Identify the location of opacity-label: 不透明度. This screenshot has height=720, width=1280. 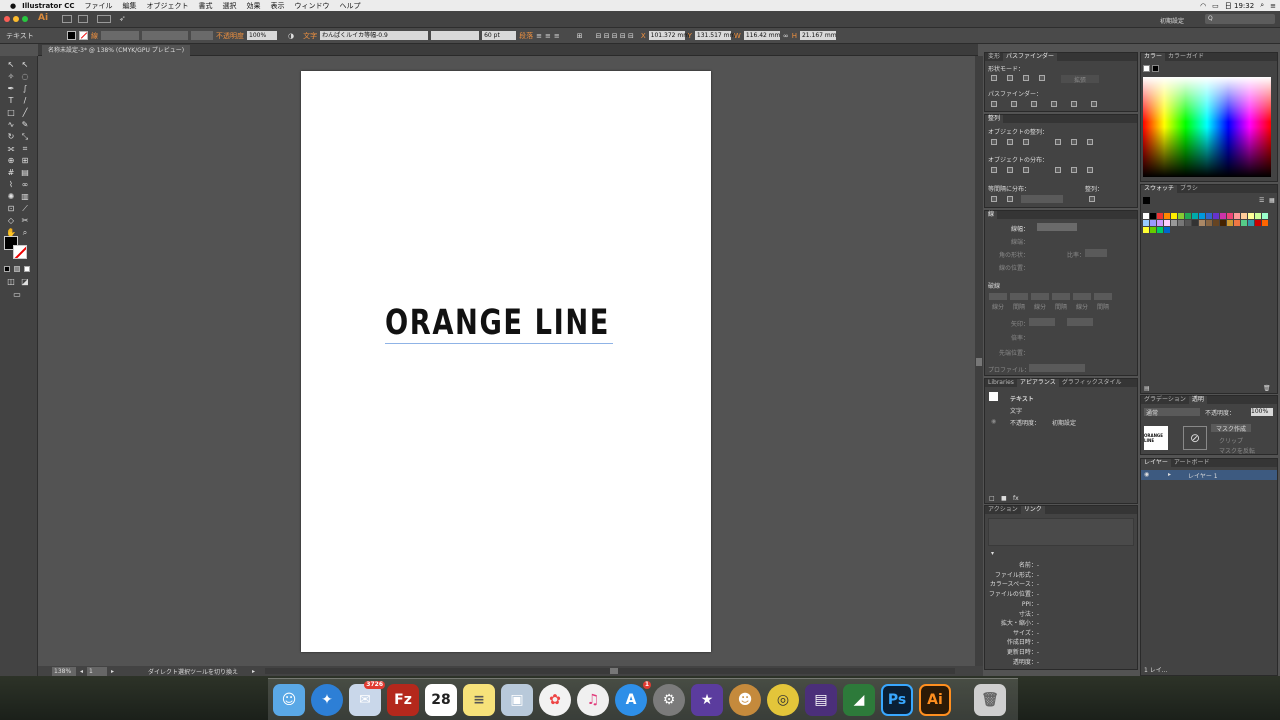
(230, 36).